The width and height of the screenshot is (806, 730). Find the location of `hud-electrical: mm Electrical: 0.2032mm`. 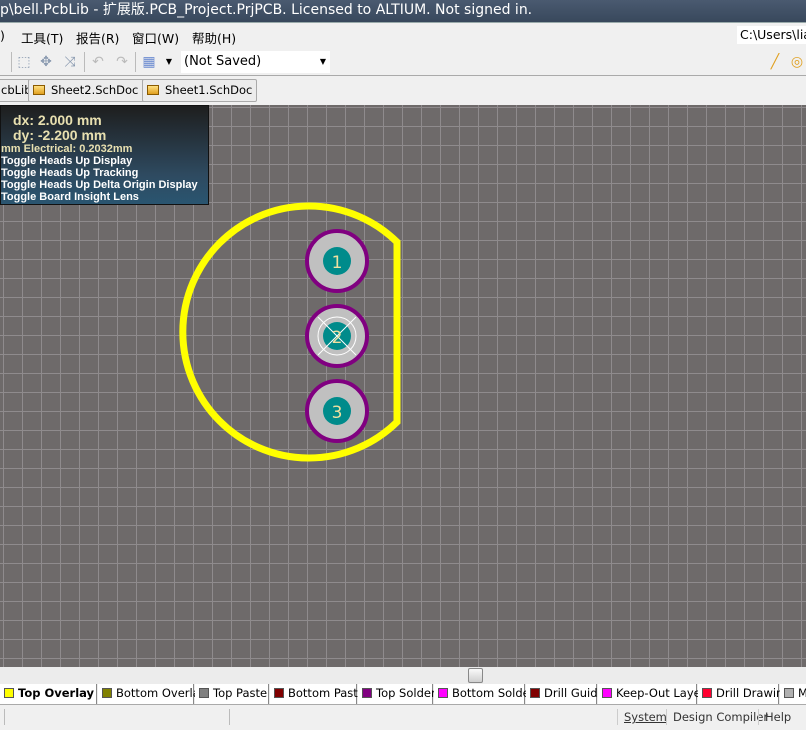

hud-electrical: mm Electrical: 0.2032mm is located at coordinates (67, 149).